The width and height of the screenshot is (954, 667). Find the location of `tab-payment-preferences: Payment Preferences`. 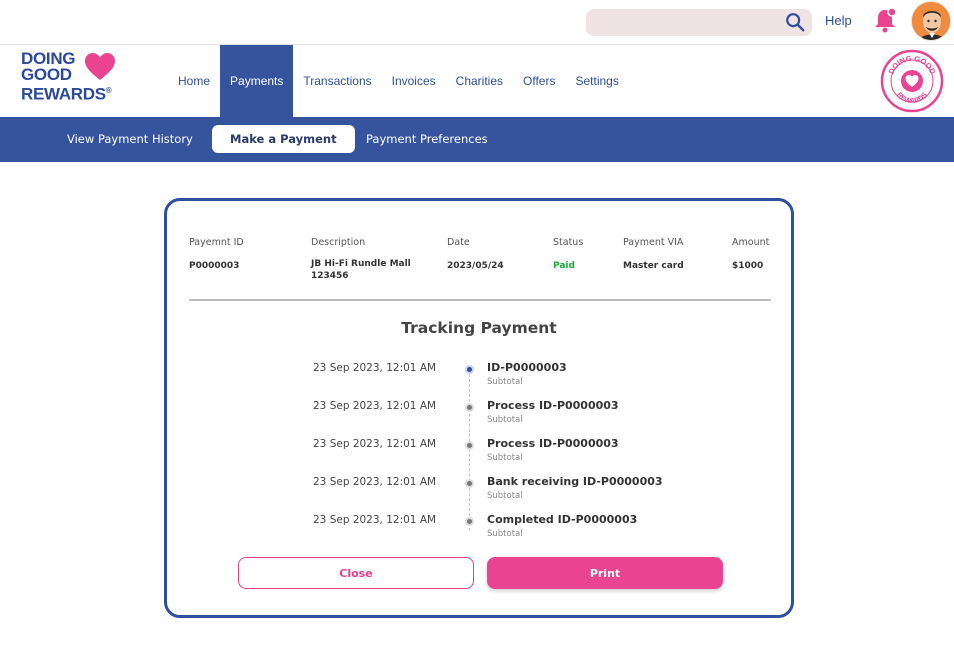

tab-payment-preferences: Payment Preferences is located at coordinates (427, 139).